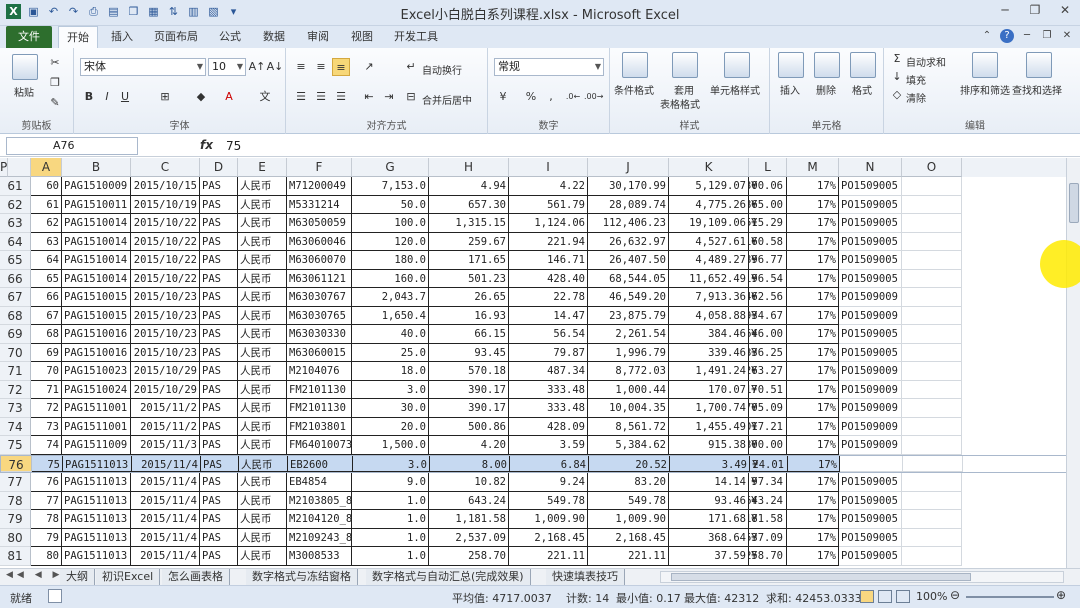 This screenshot has height=608, width=1080. What do you see at coordinates (319, 371) in the screenshot?
I see `cell: M2104076` at bounding box center [319, 371].